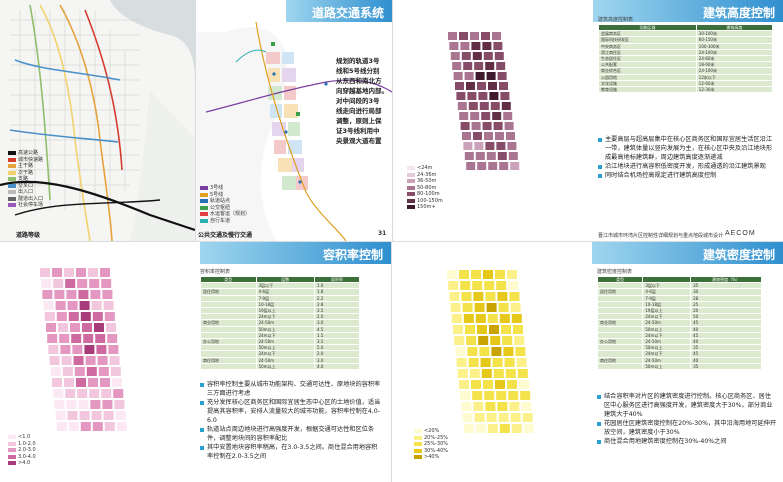 The width and height of the screenshot is (783, 482). What do you see at coordinates (337, 366) in the screenshot?
I see `table-cell: 4.0` at bounding box center [337, 366].